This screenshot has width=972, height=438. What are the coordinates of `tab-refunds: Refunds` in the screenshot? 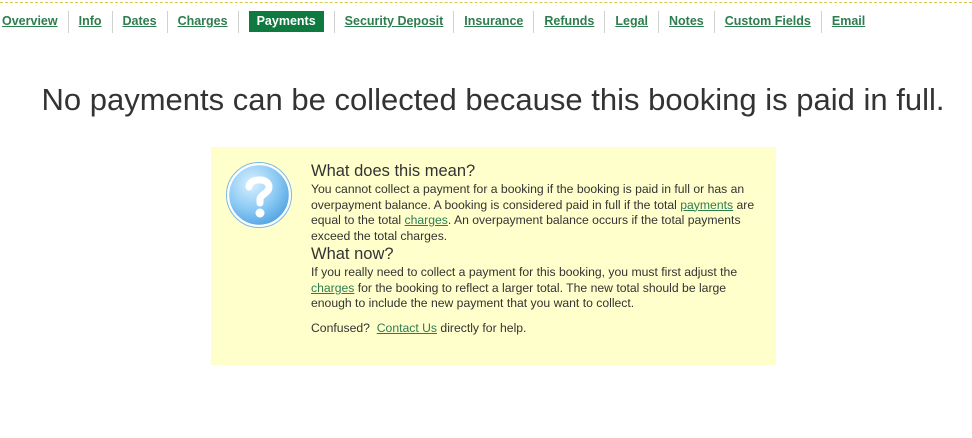 It's located at (570, 22).